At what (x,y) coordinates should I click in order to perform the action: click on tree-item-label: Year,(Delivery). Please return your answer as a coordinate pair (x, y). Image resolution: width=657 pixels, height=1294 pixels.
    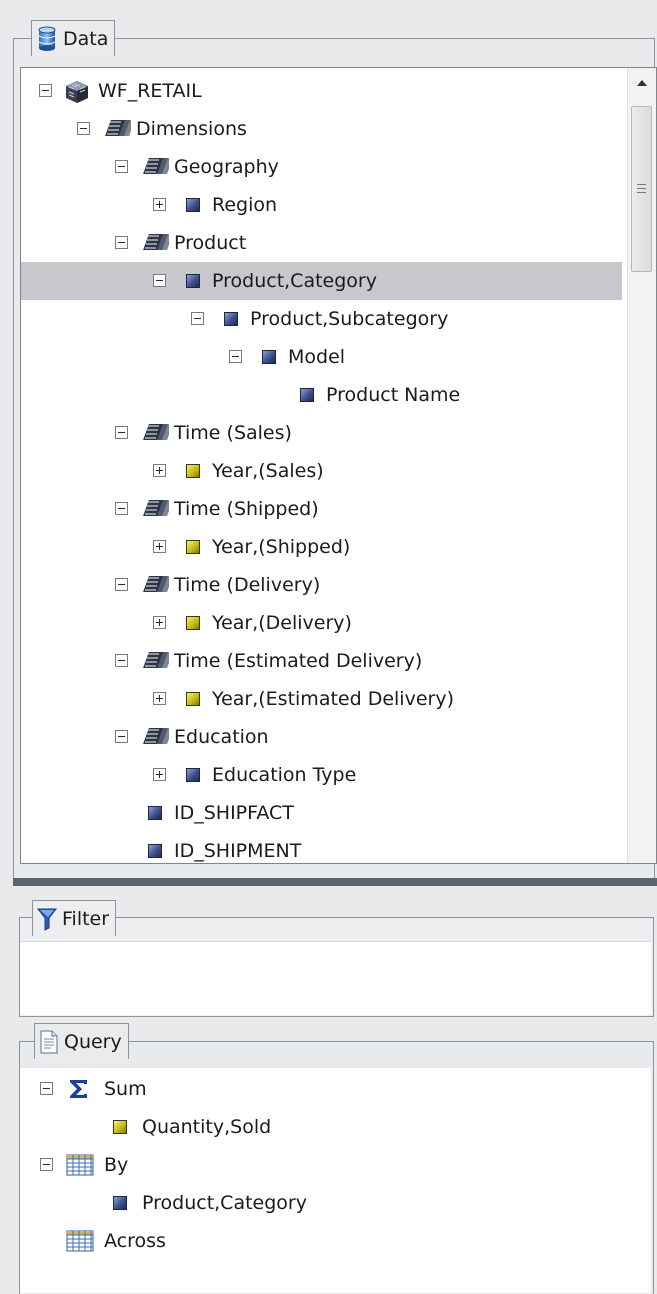
    Looking at the image, I should click on (282, 623).